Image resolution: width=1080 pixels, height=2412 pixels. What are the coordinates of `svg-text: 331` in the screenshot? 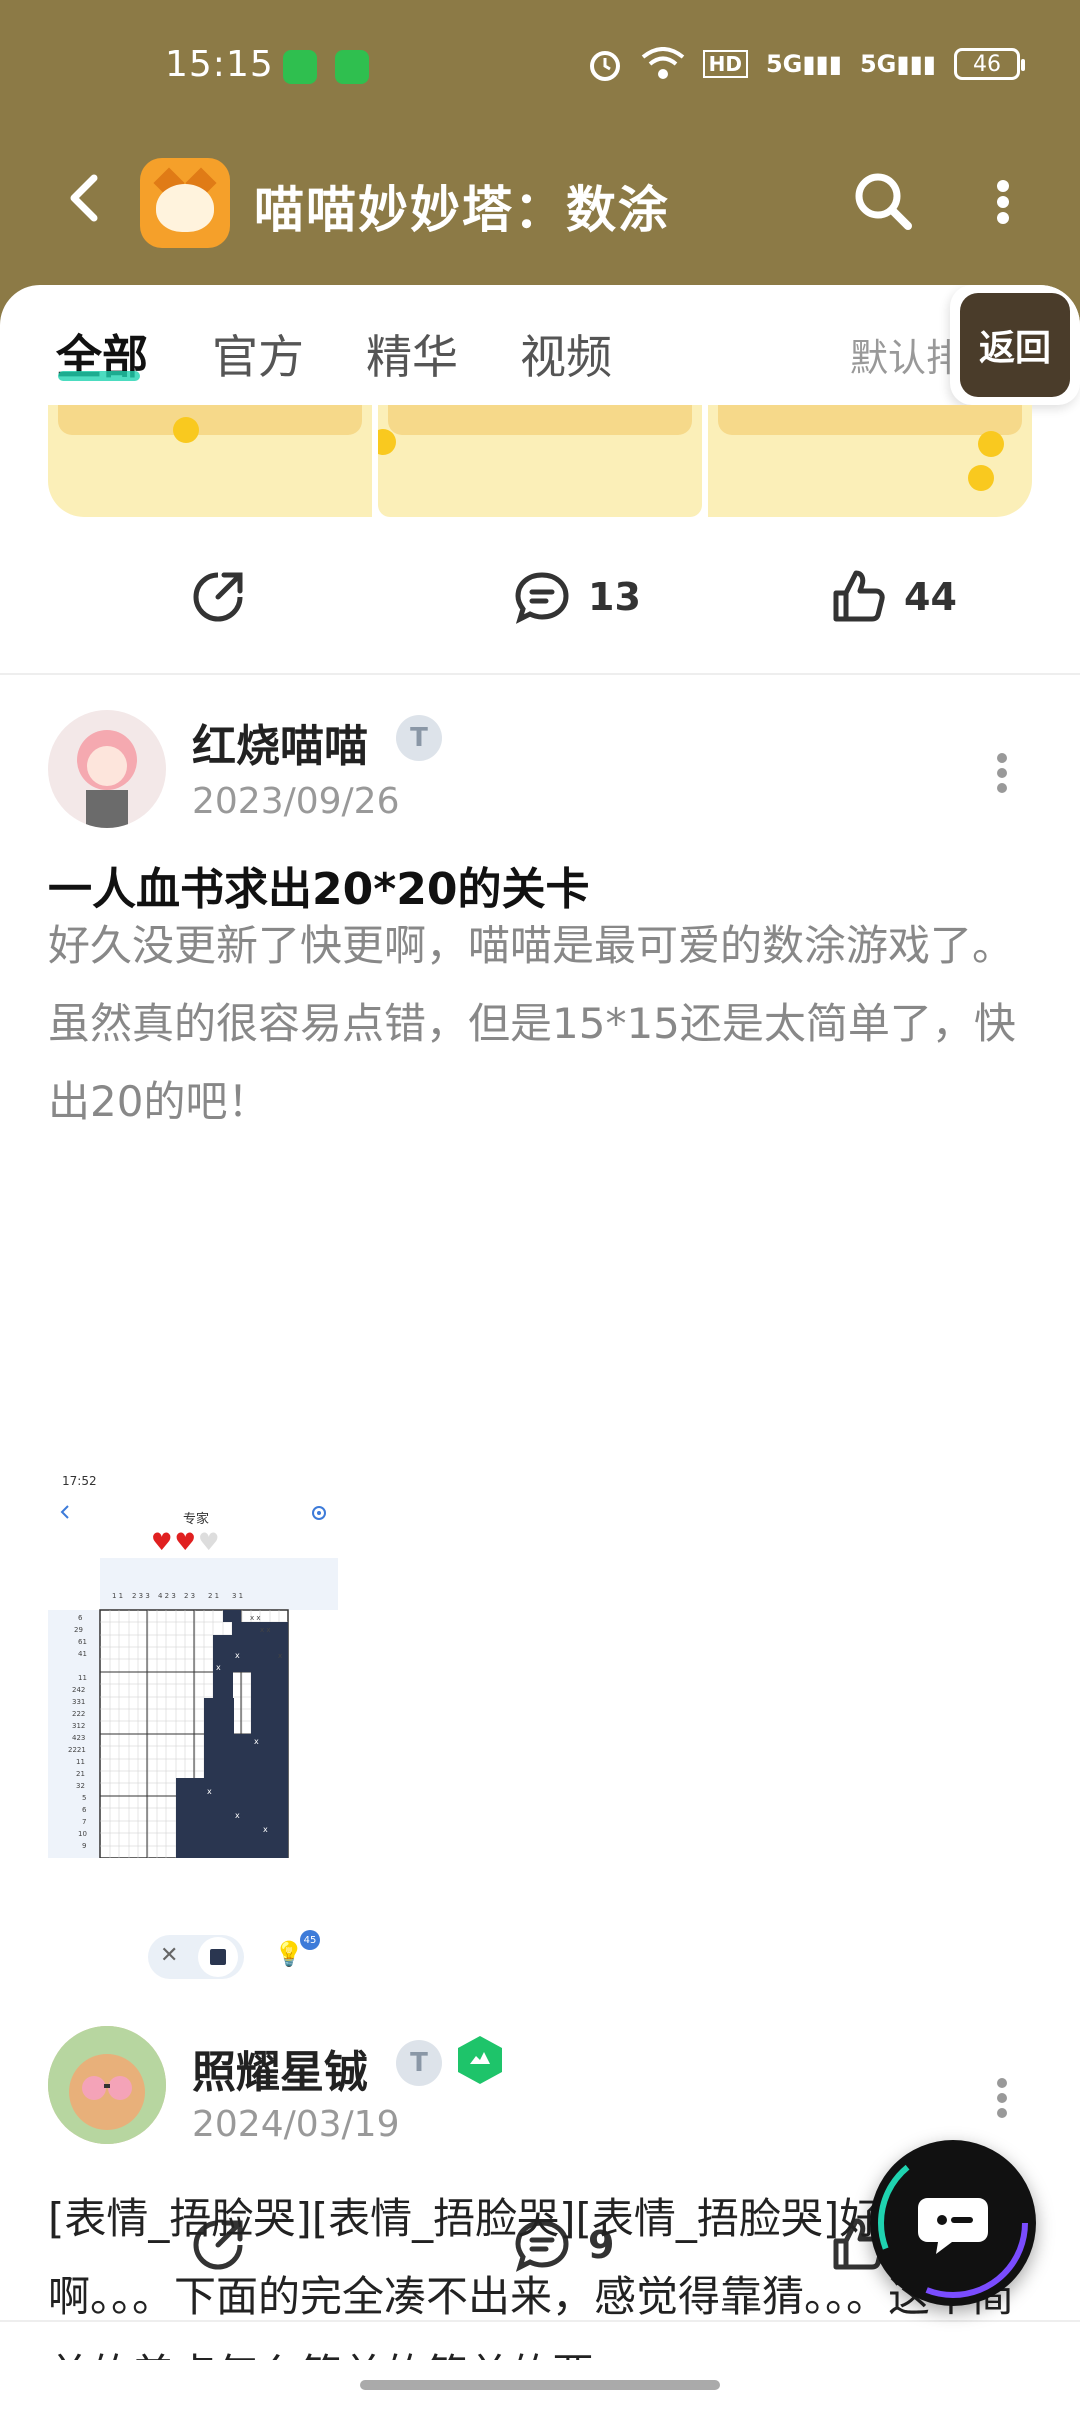 It's located at (78, 1702).